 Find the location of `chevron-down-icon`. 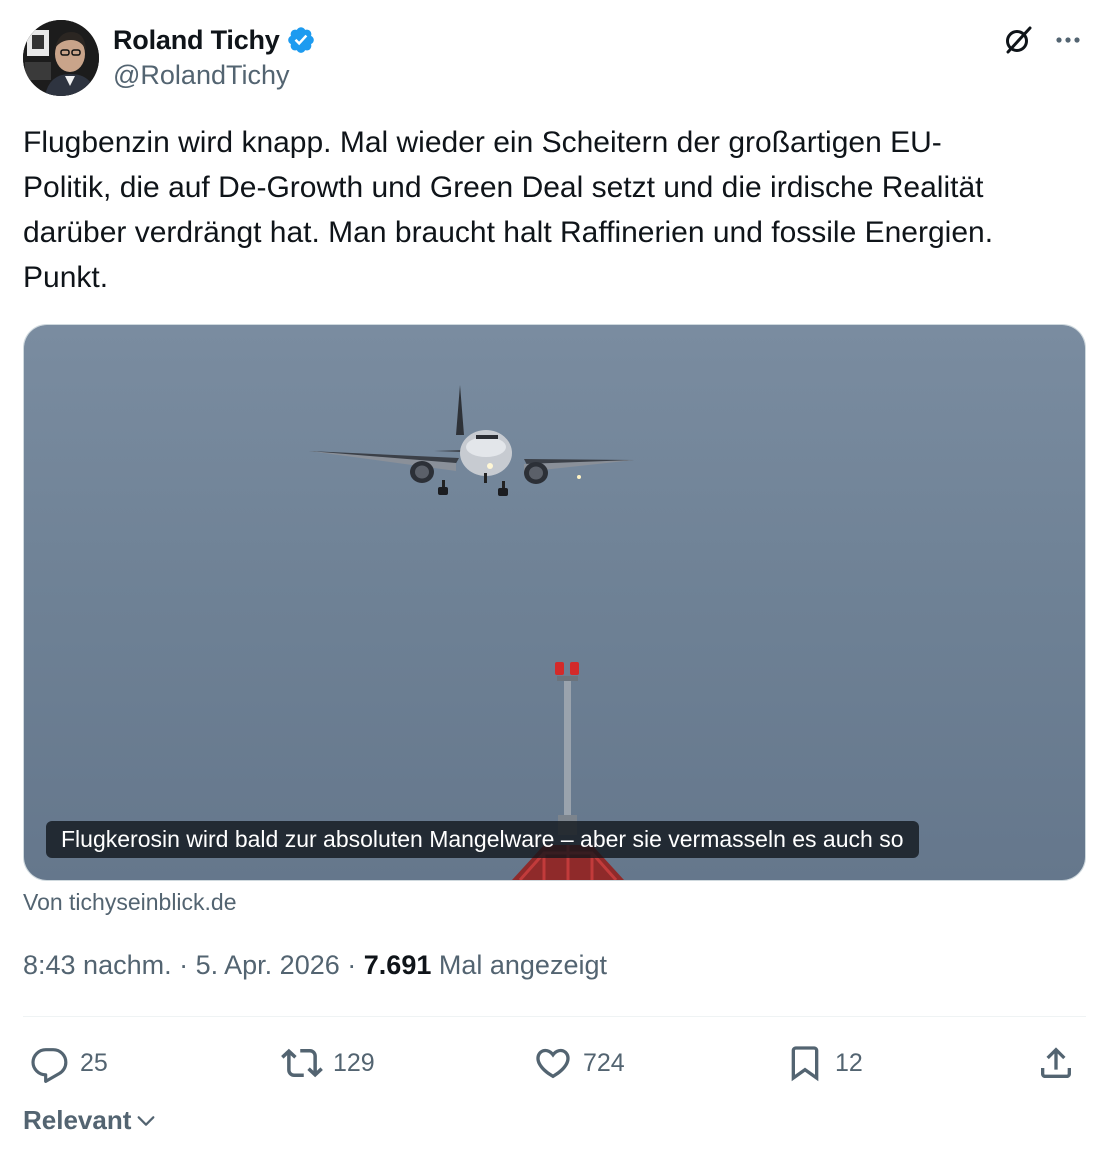

chevron-down-icon is located at coordinates (146, 1120).